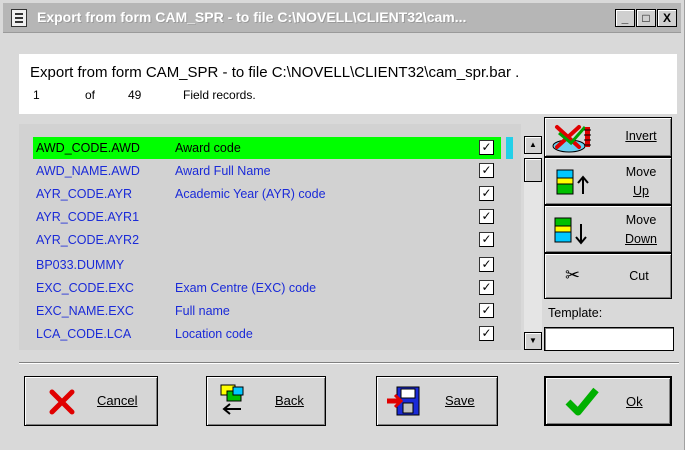 The height and width of the screenshot is (450, 685). I want to click on list-item: AWD_NAME.AWD Award Full Name ✓, so click(272, 171).